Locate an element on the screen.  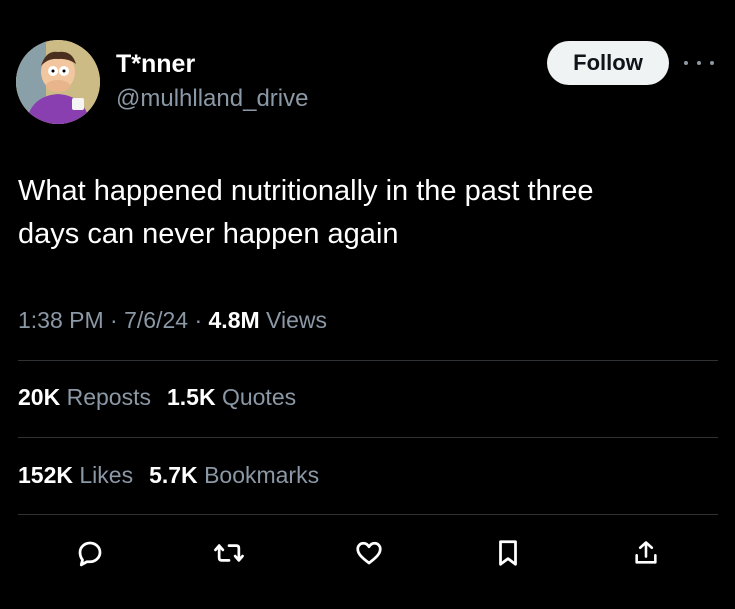
bookmark-icon is located at coordinates (508, 553).